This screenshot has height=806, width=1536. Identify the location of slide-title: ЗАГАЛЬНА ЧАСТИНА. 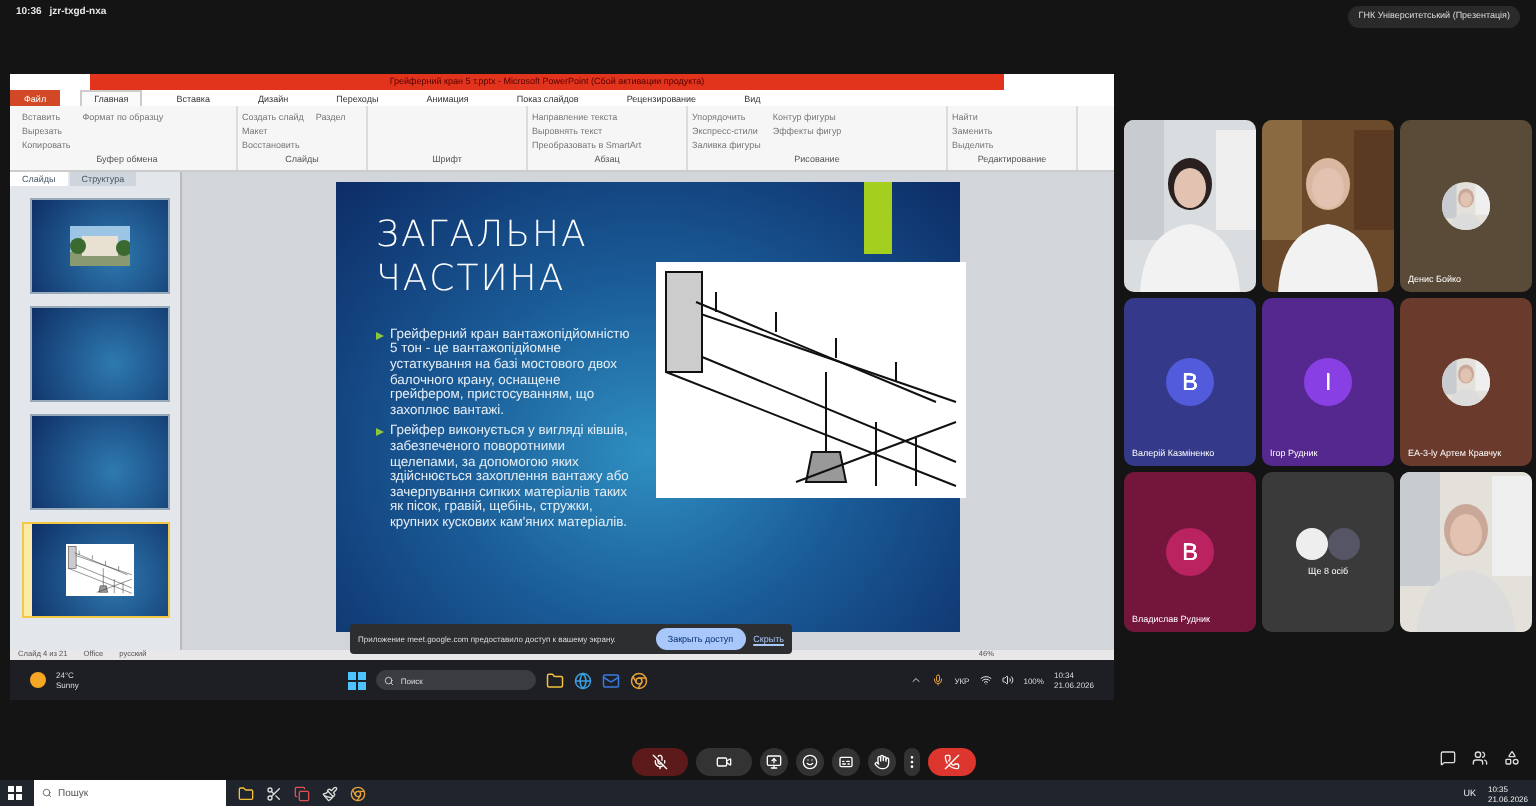
(483, 257).